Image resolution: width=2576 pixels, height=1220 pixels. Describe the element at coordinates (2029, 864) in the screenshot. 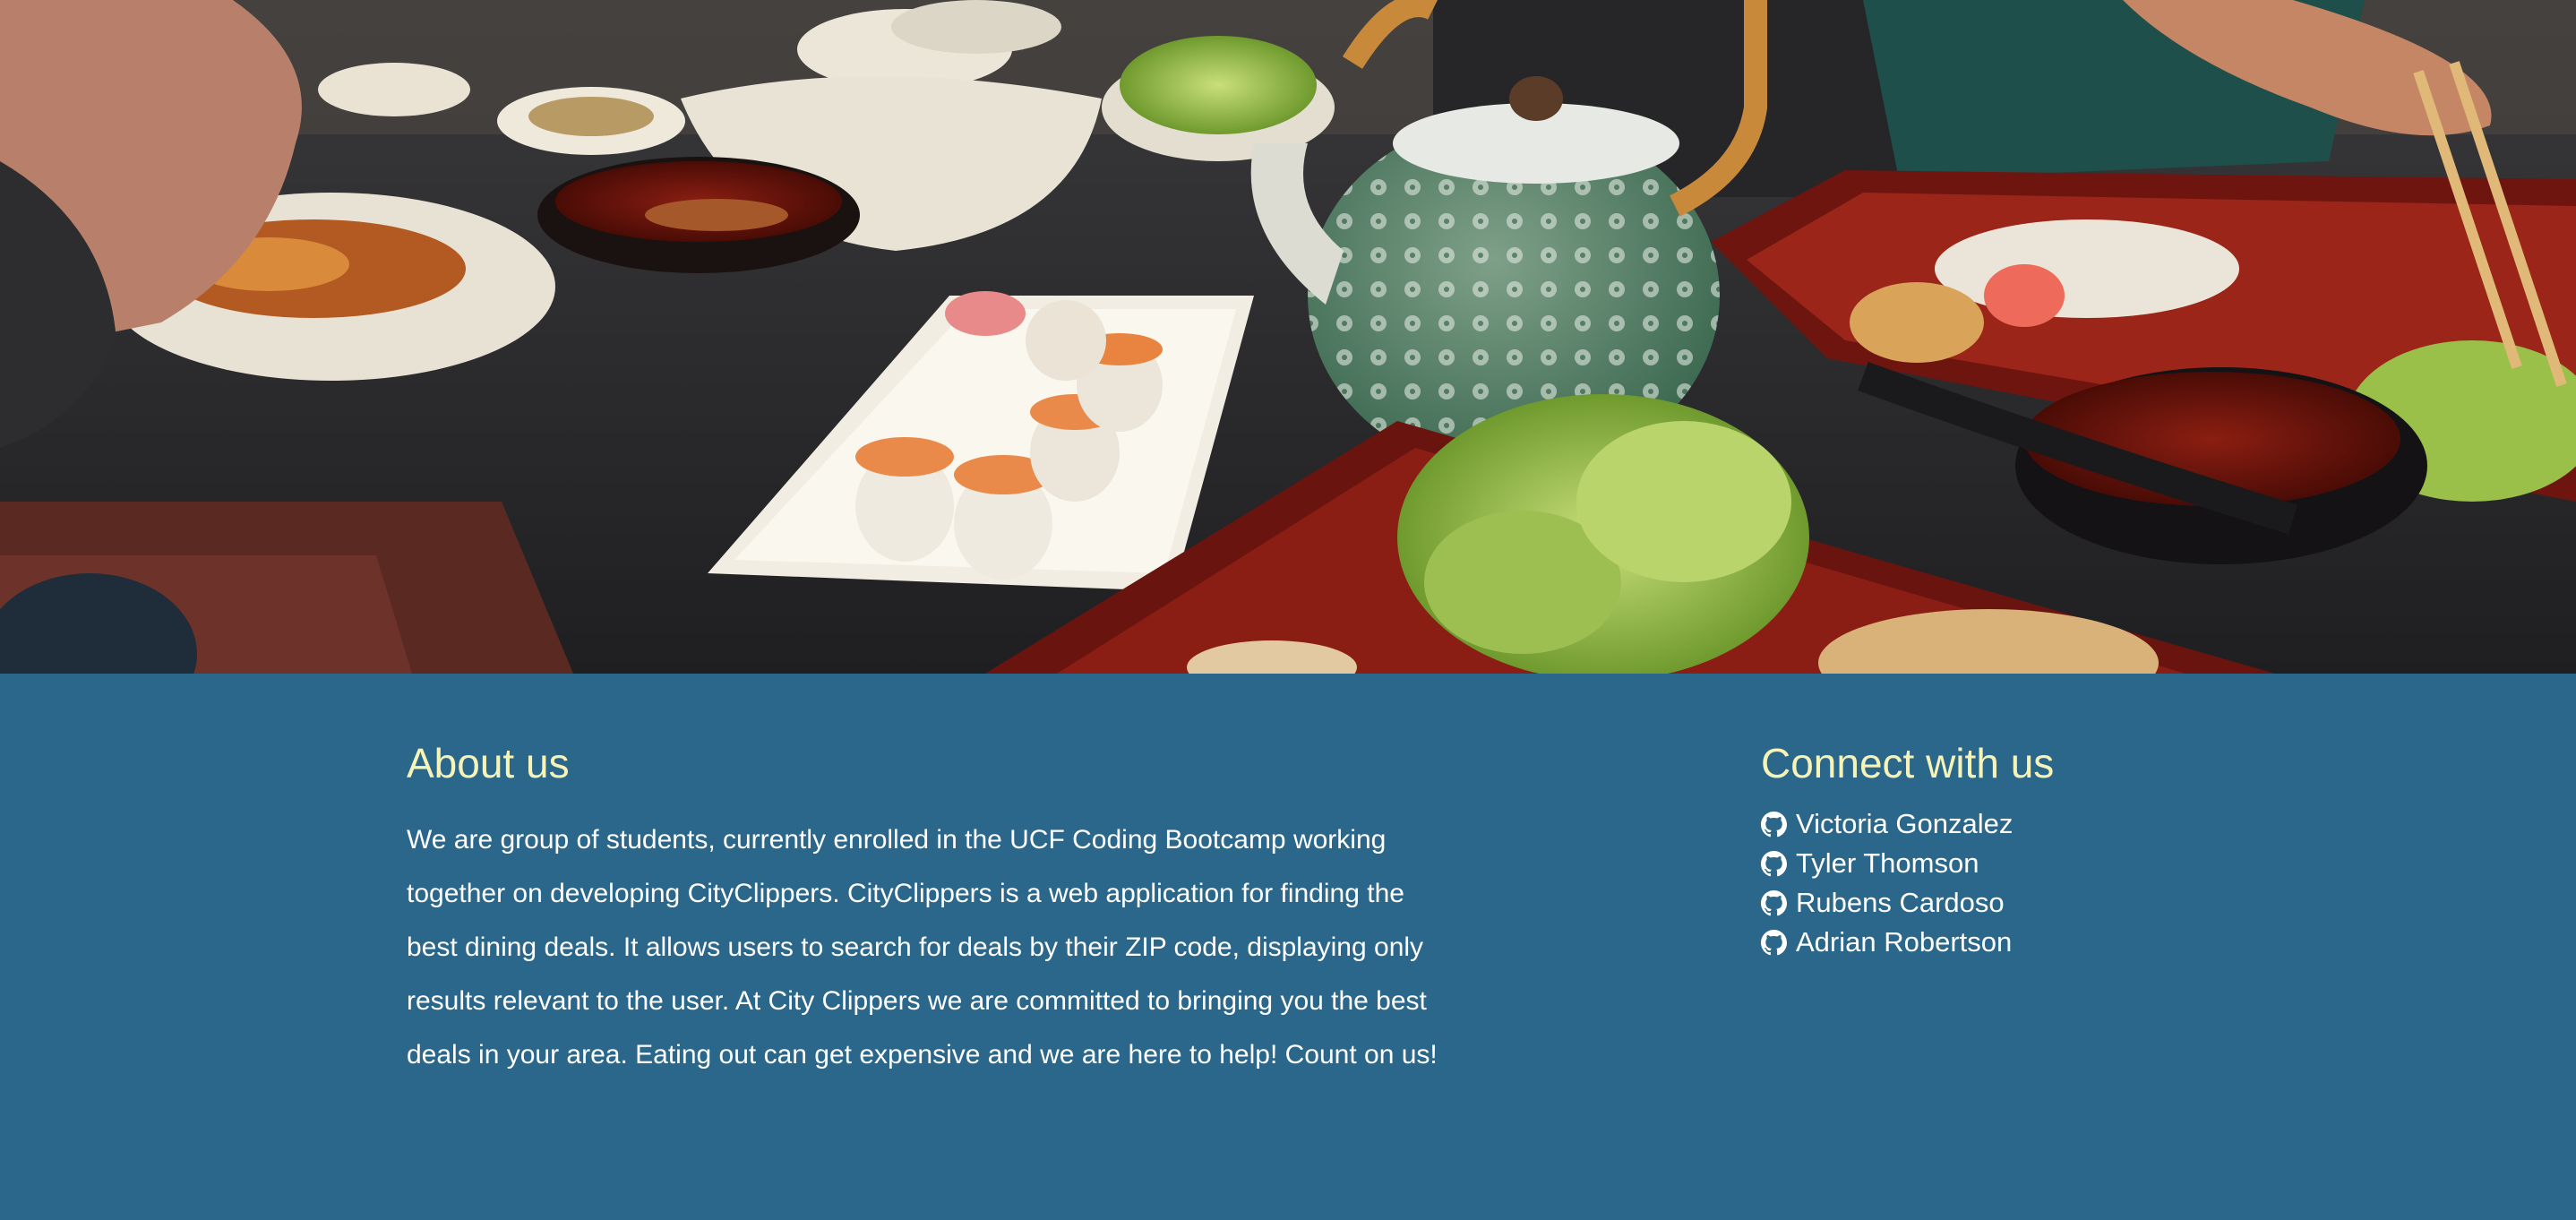

I see `contributor-link-tyler-thomson: Tyler Thomson` at that location.